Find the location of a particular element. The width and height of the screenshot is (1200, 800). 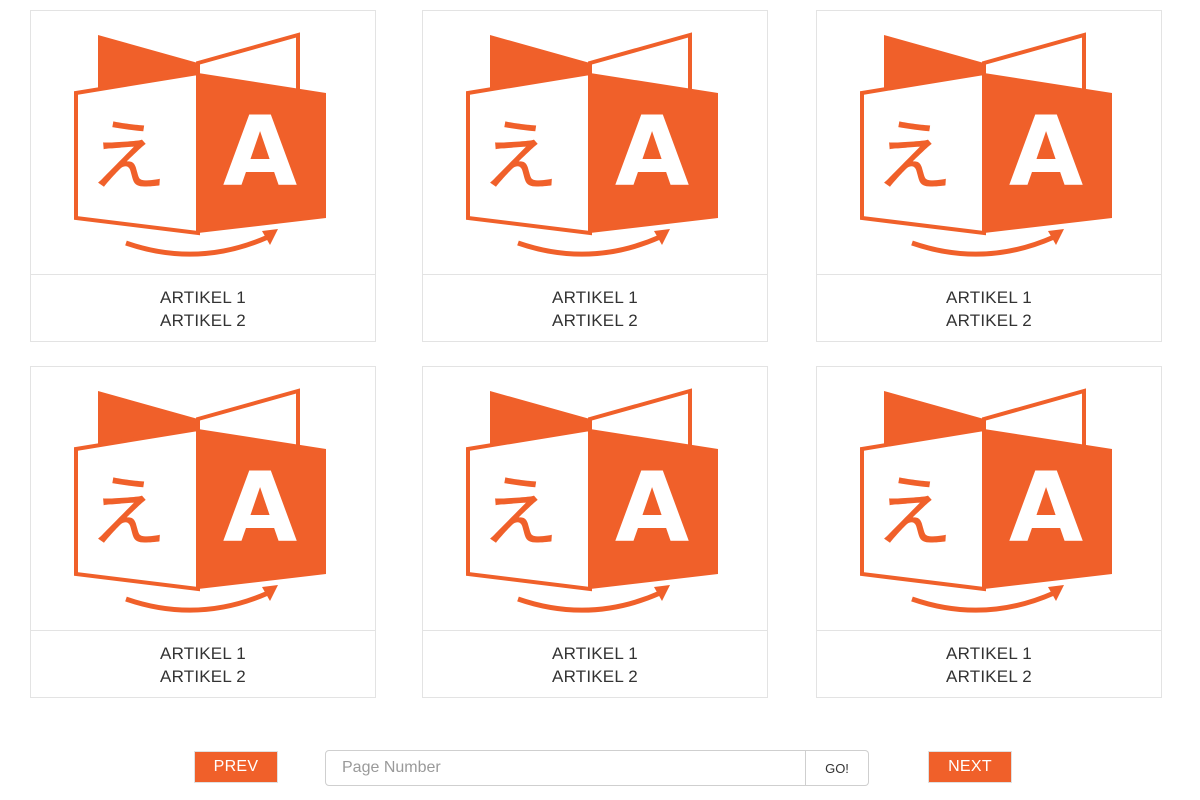

go-button: GO! is located at coordinates (837, 768).